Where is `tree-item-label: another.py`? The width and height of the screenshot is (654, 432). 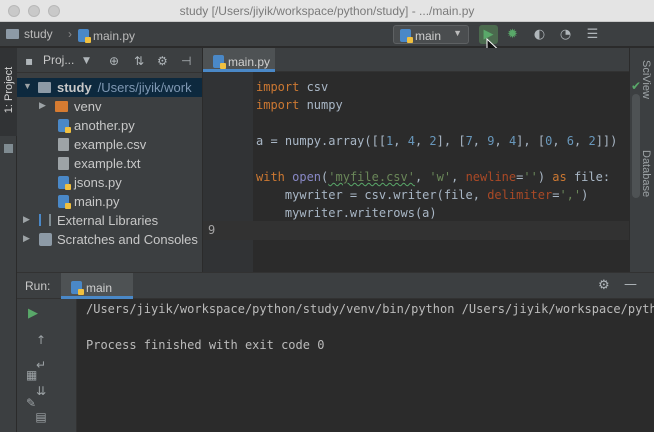 tree-item-label: another.py is located at coordinates (104, 125).